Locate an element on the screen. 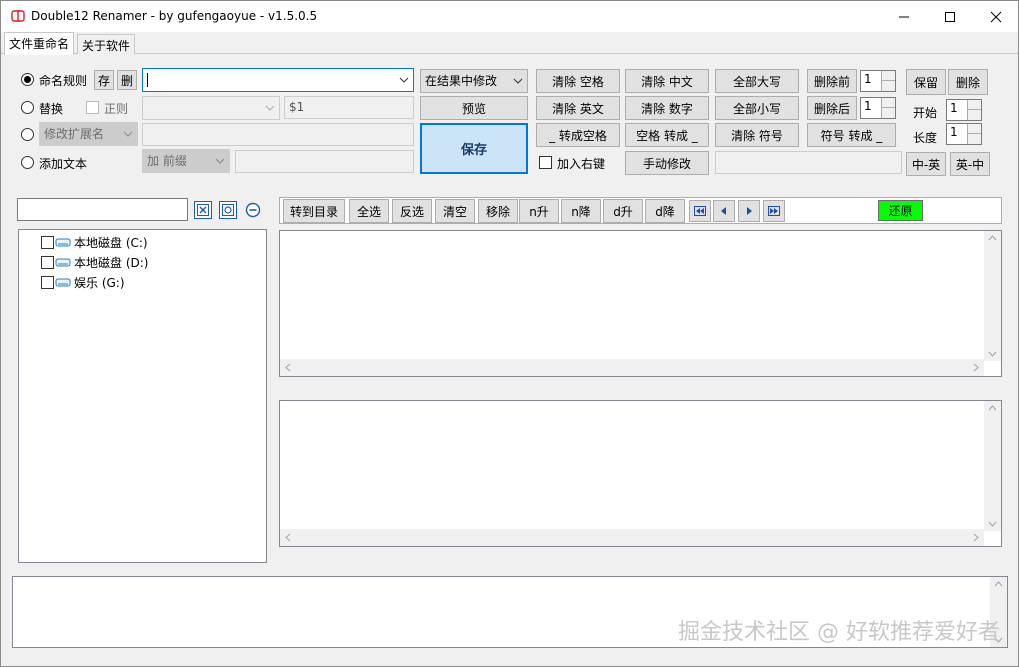 Image resolution: width=1019 pixels, height=667 pixels. minus-circle-icon is located at coordinates (253, 210).